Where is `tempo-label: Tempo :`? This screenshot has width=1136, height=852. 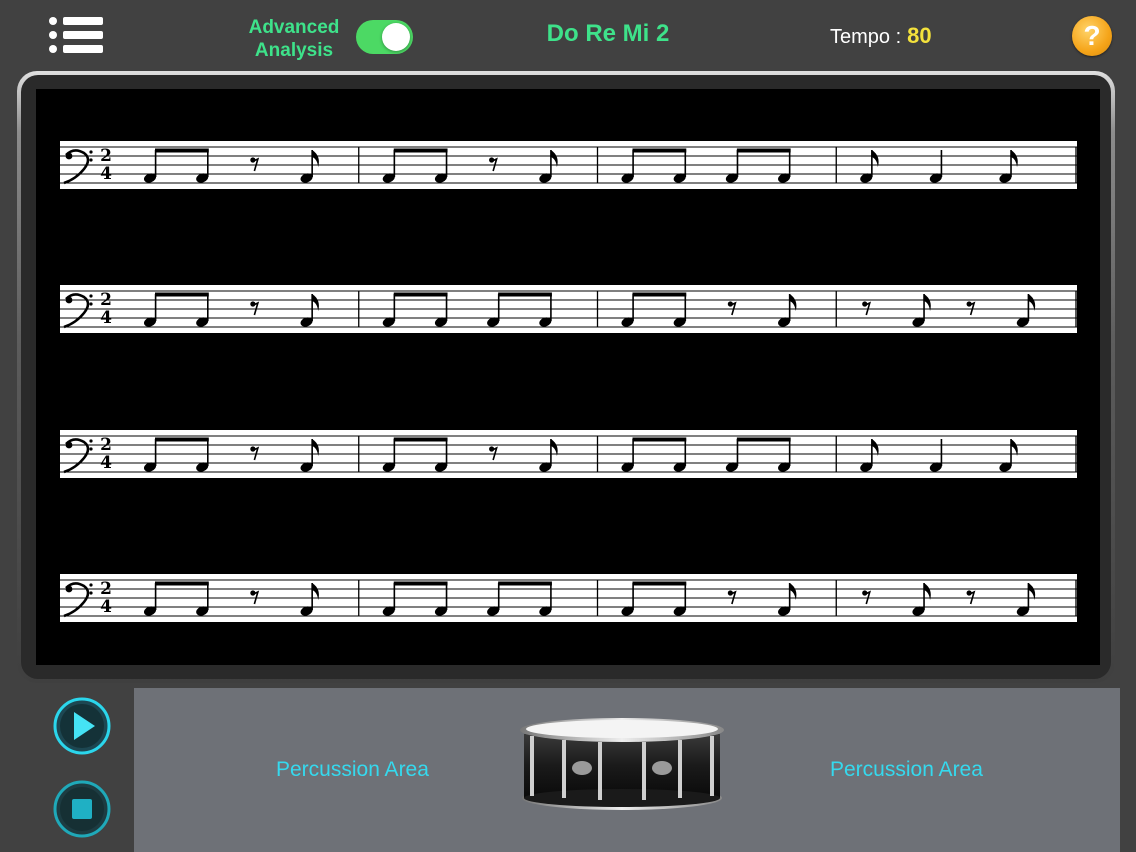 tempo-label: Tempo : is located at coordinates (866, 37).